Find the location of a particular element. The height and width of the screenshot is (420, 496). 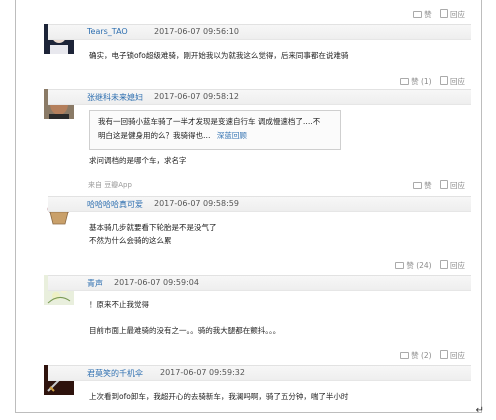

like-button: 赞 (24) is located at coordinates (413, 265).